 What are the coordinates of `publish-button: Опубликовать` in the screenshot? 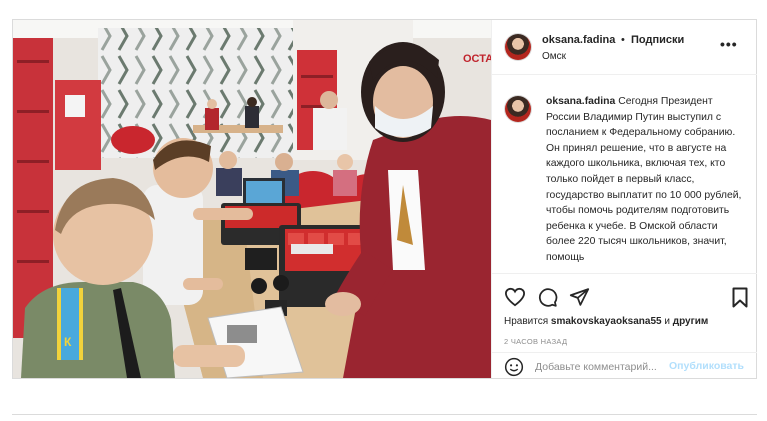 It's located at (706, 366).